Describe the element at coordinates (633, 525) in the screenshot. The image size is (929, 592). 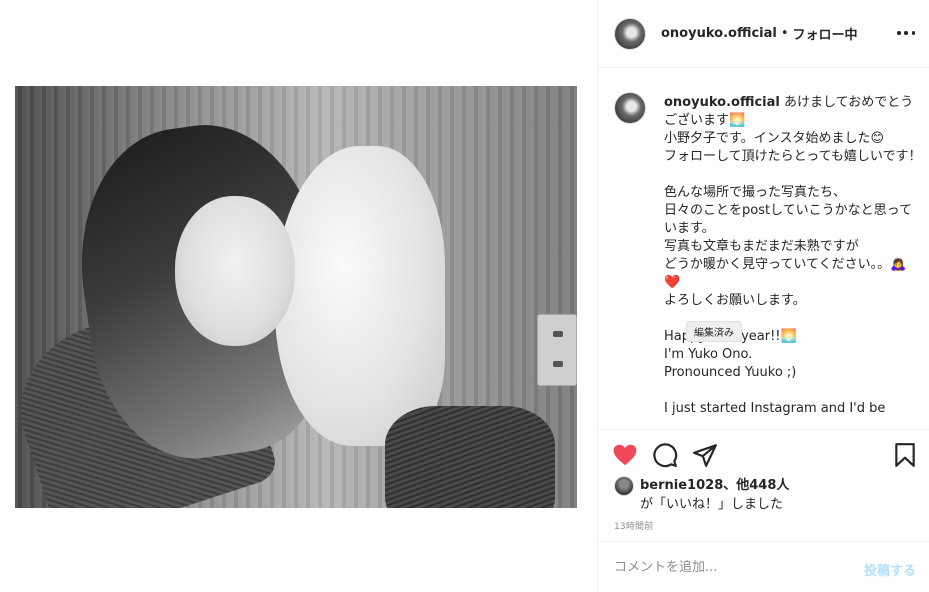
I see `post-timestamp: 13時間前` at that location.